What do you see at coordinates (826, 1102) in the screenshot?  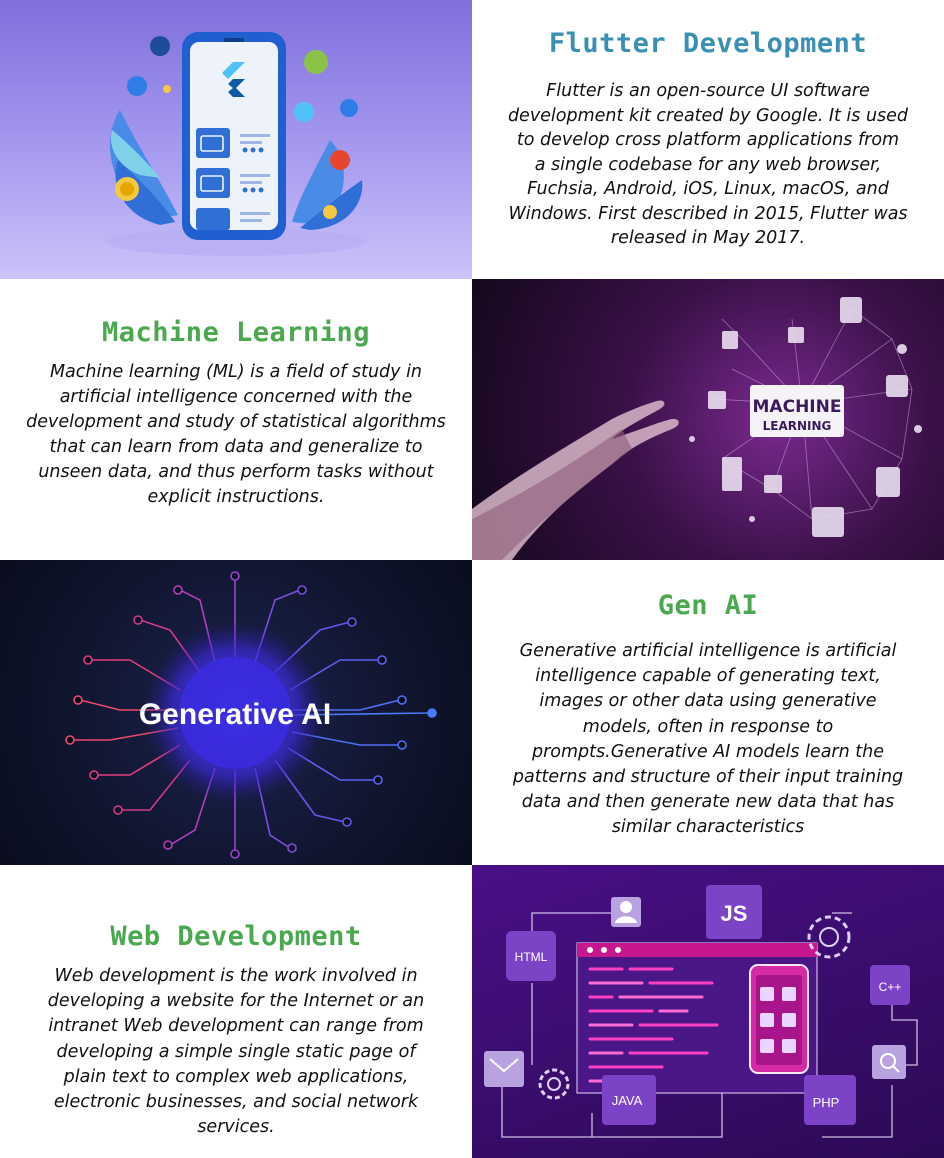 I see `php-tag: PHP` at bounding box center [826, 1102].